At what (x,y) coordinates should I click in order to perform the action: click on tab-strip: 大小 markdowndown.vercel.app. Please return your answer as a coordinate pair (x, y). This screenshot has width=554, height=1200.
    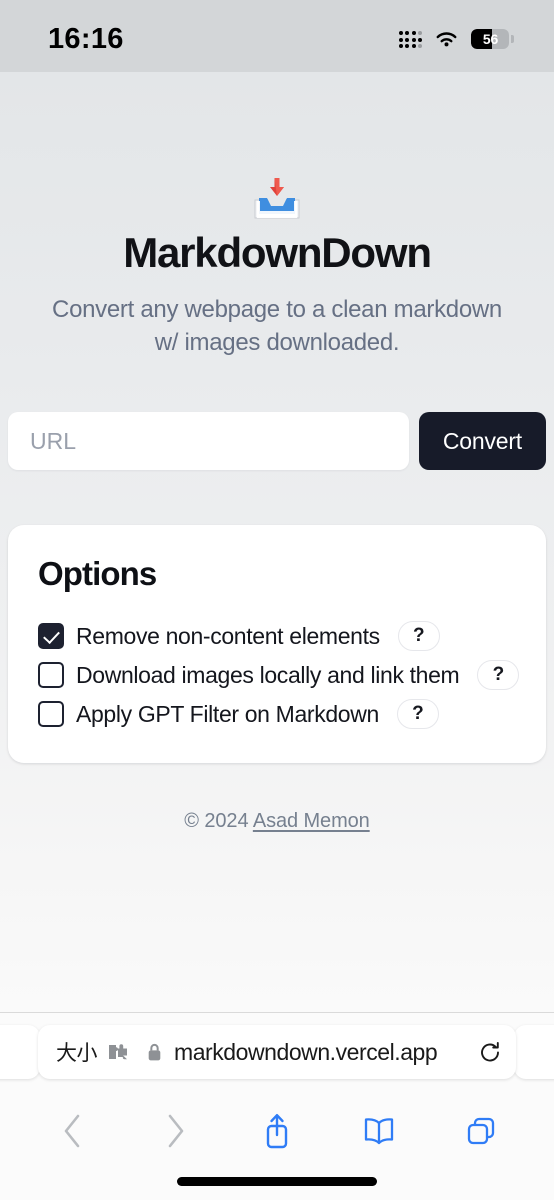
    Looking at the image, I should click on (277, 1051).